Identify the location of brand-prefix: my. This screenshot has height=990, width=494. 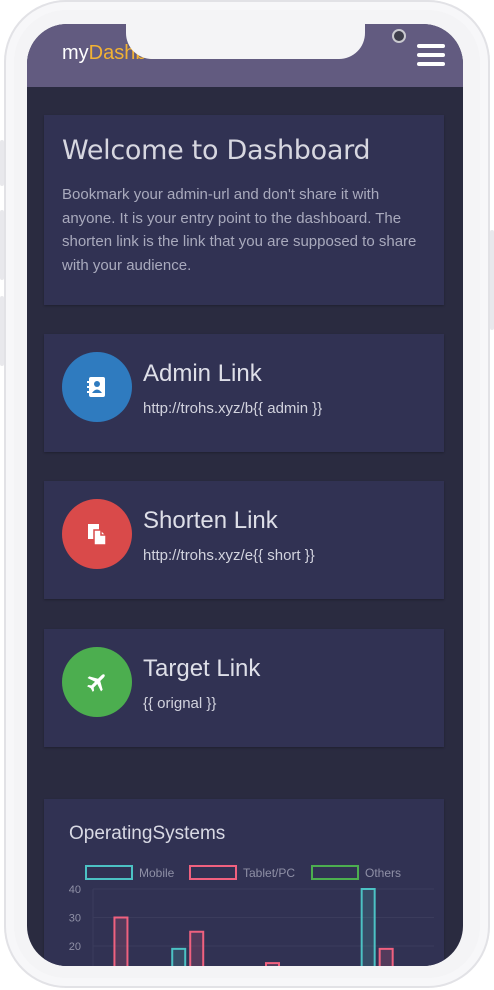
(75, 53).